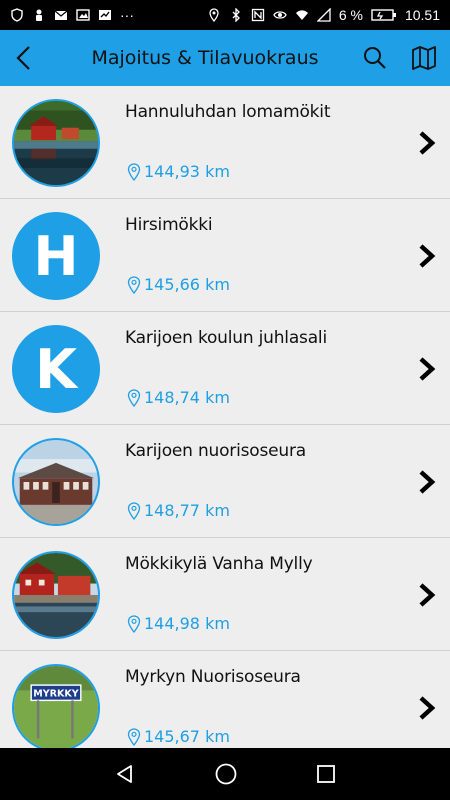 The image size is (450, 800). What do you see at coordinates (127, 15) in the screenshot?
I see `more-notifications-icon: ···` at bounding box center [127, 15].